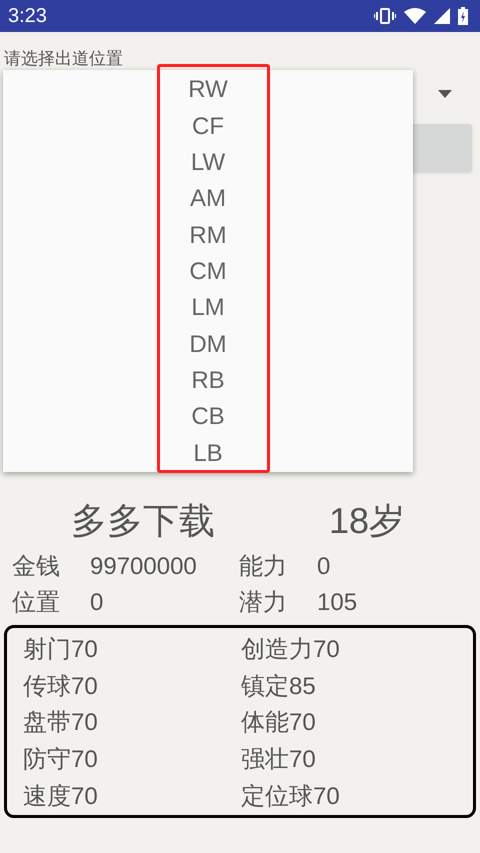  What do you see at coordinates (143, 567) in the screenshot?
I see `info-value: 99700000` at bounding box center [143, 567].